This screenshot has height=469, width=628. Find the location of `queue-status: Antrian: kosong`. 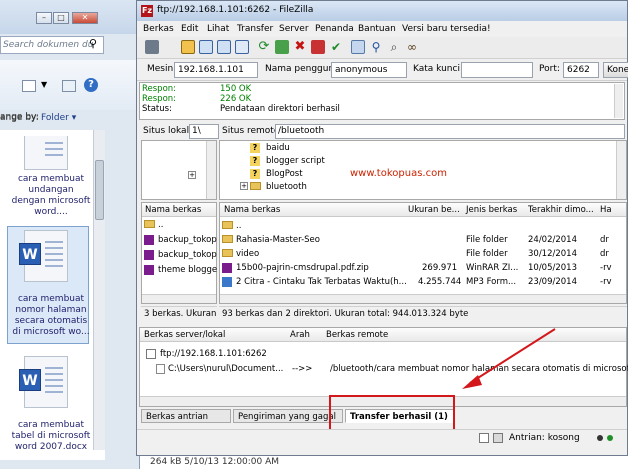

queue-status: Antrian: kosong is located at coordinates (544, 438).